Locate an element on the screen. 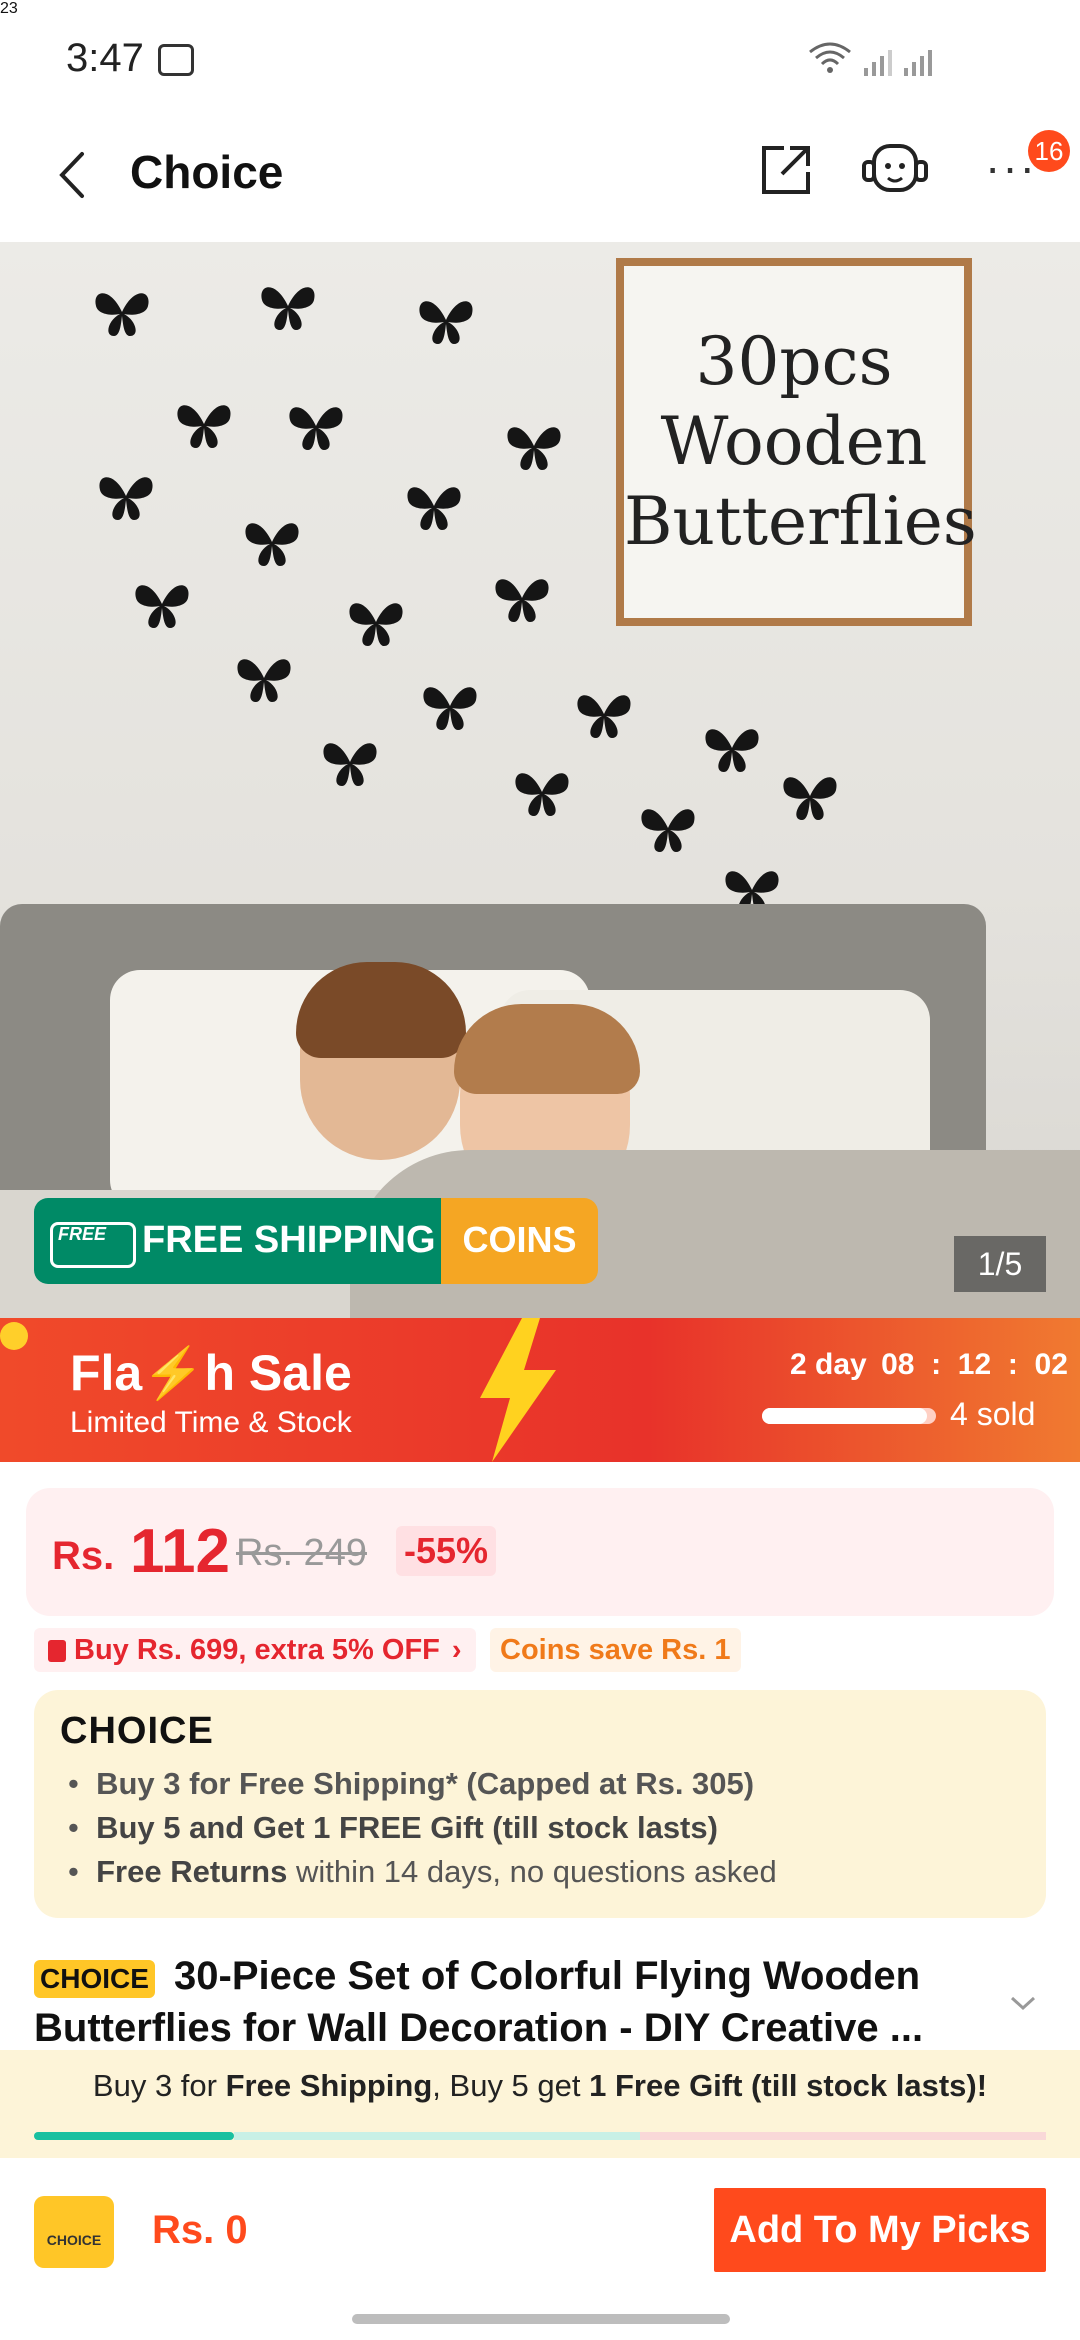 The height and width of the screenshot is (2340, 1080). signal-icon is located at coordinates (902, 62).